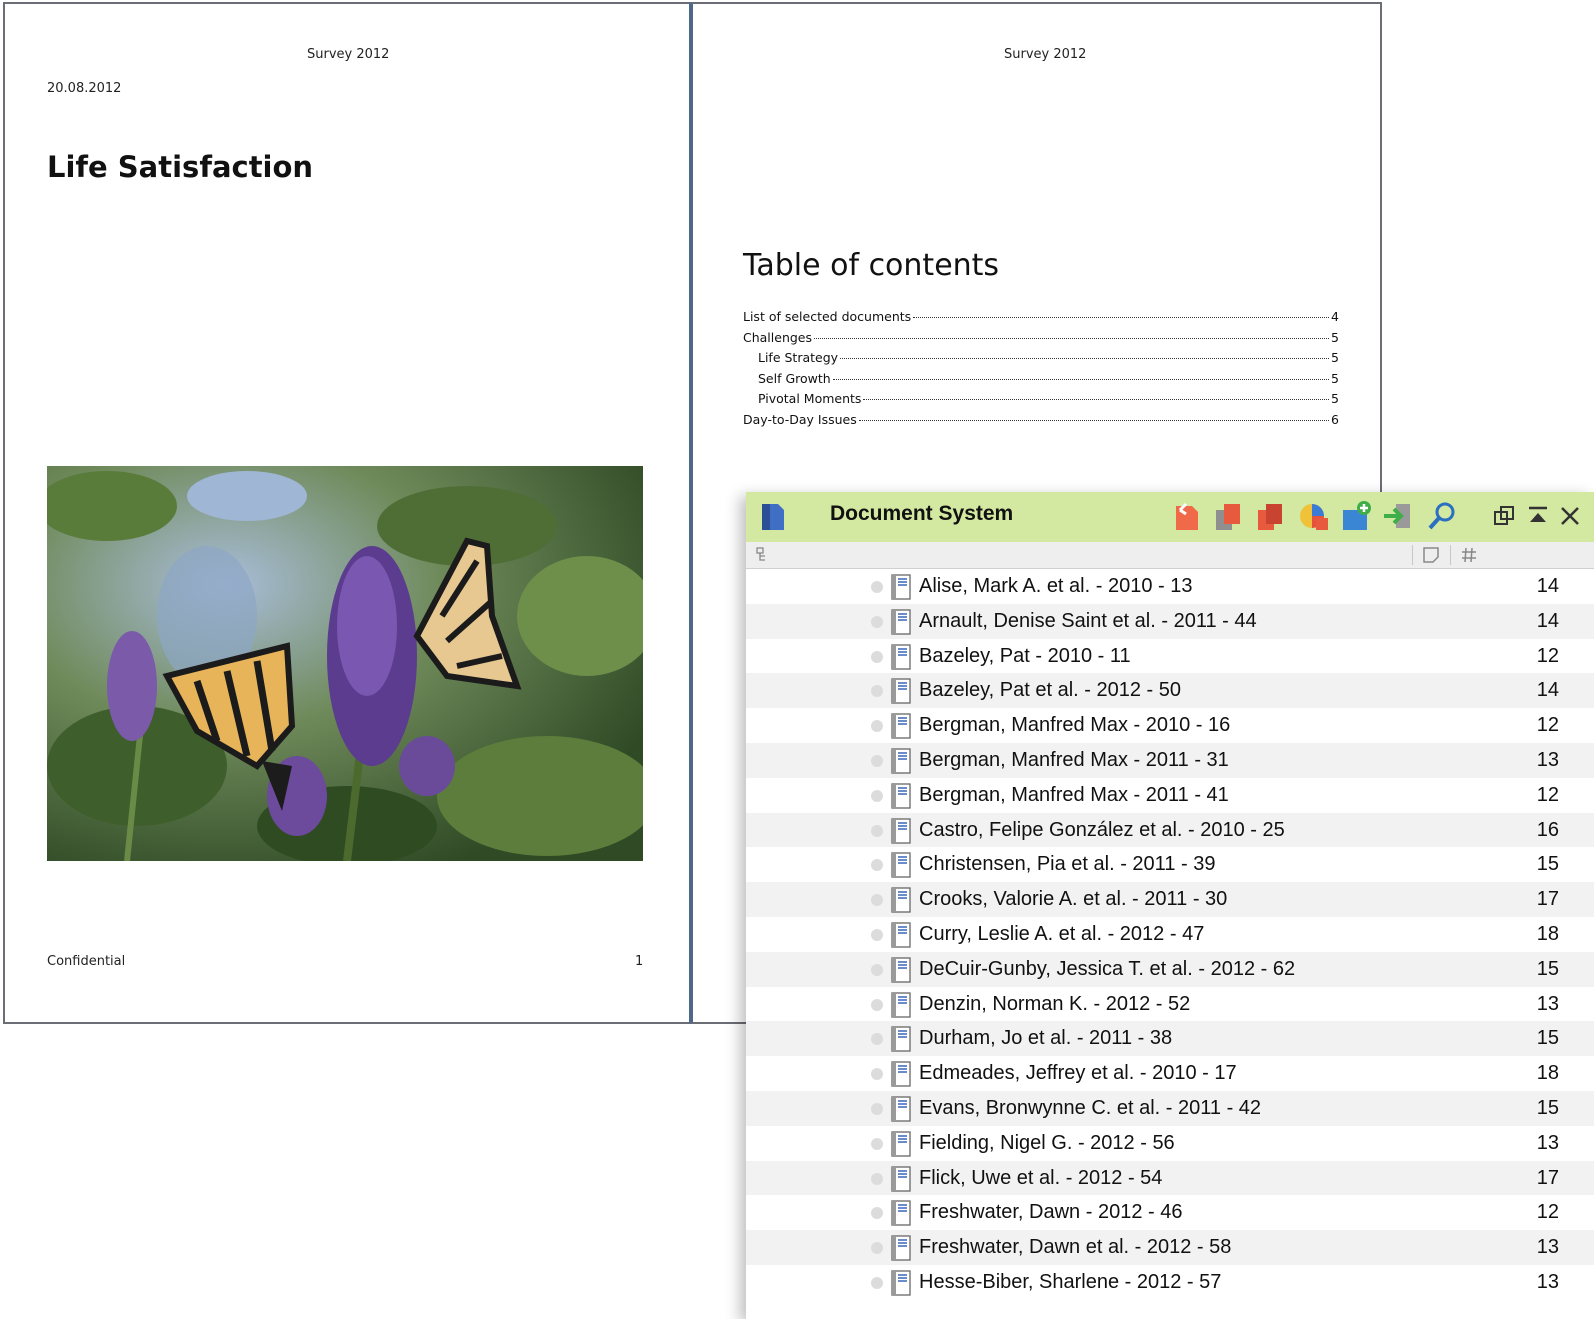 The width and height of the screenshot is (1594, 1319). I want to click on document-name: Arnault, Denise Saint et al. - 2011 - 44, so click(1088, 620).